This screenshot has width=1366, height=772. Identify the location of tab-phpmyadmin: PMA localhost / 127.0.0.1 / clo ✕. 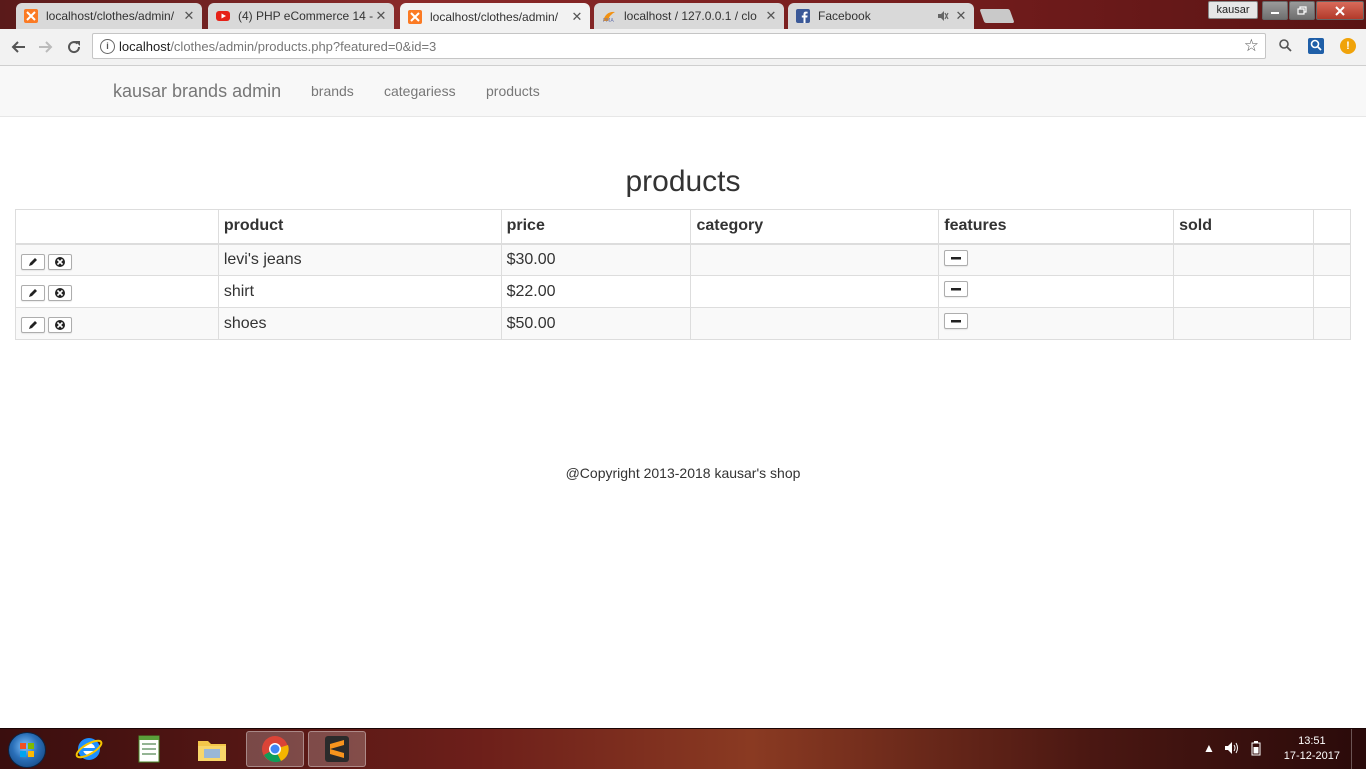
(689, 16).